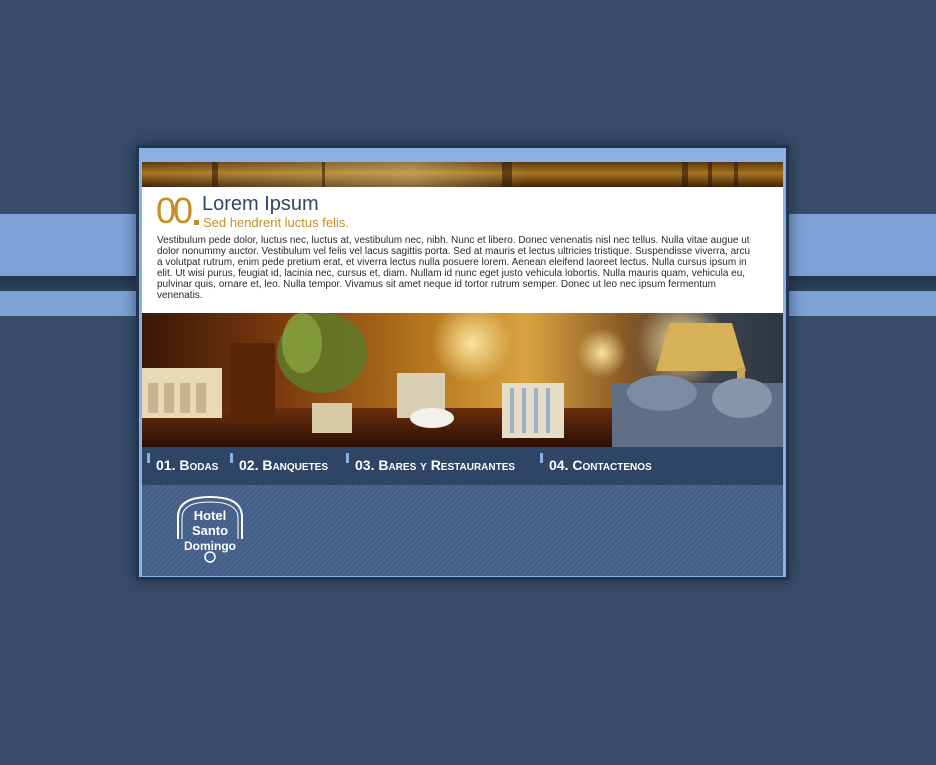 Image resolution: width=936 pixels, height=765 pixels. What do you see at coordinates (210, 515) in the screenshot?
I see `logo-text-hotel: Hotel` at bounding box center [210, 515].